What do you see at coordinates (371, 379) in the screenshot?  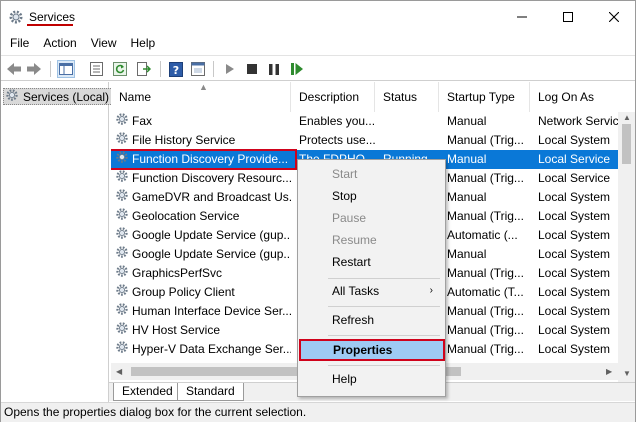 I see `menu-item-help: Help` at bounding box center [371, 379].